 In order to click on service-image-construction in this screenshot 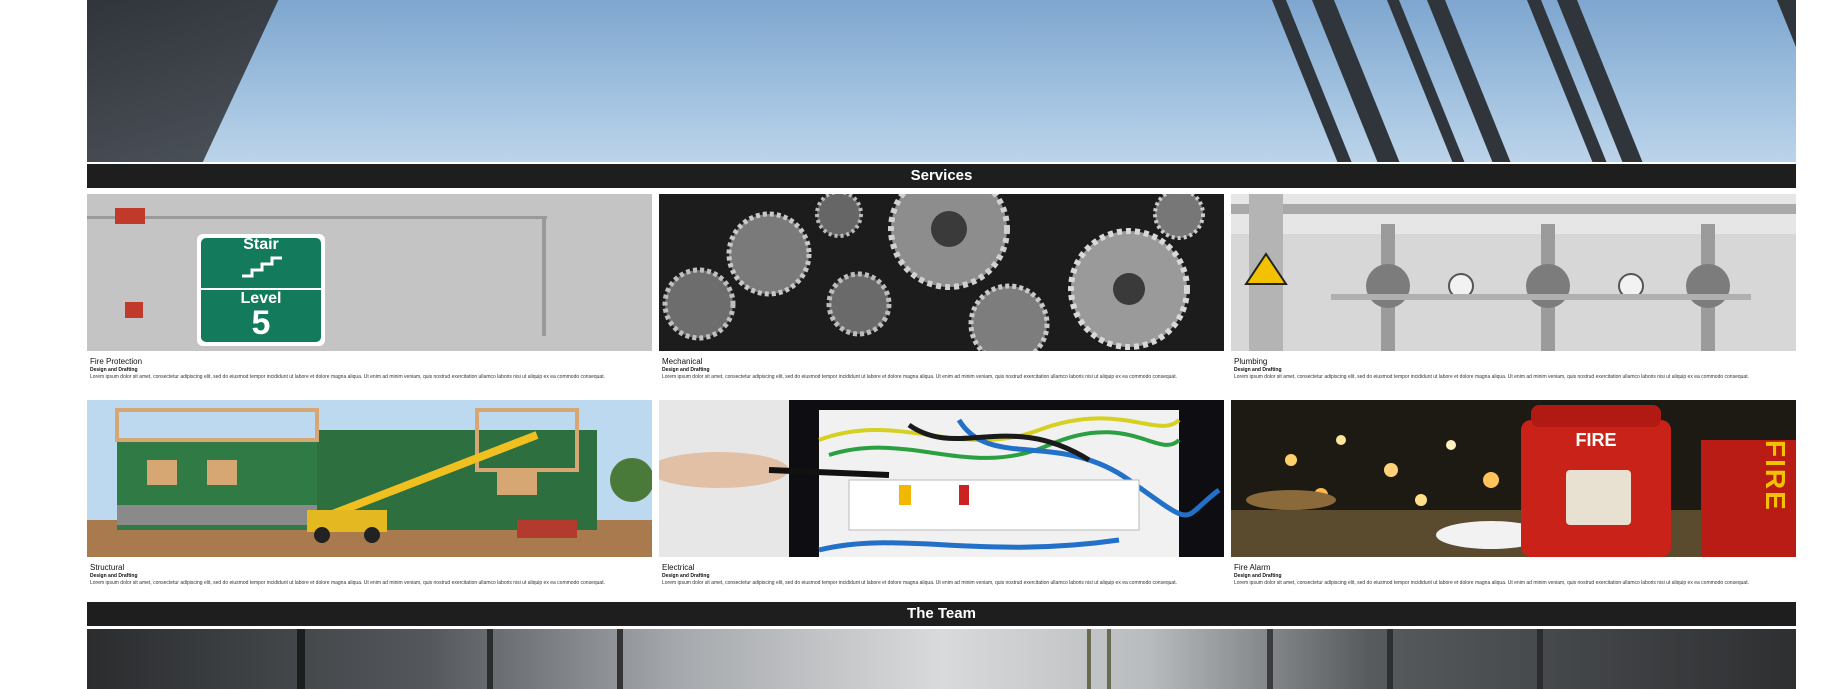, I will do `click(369, 478)`.